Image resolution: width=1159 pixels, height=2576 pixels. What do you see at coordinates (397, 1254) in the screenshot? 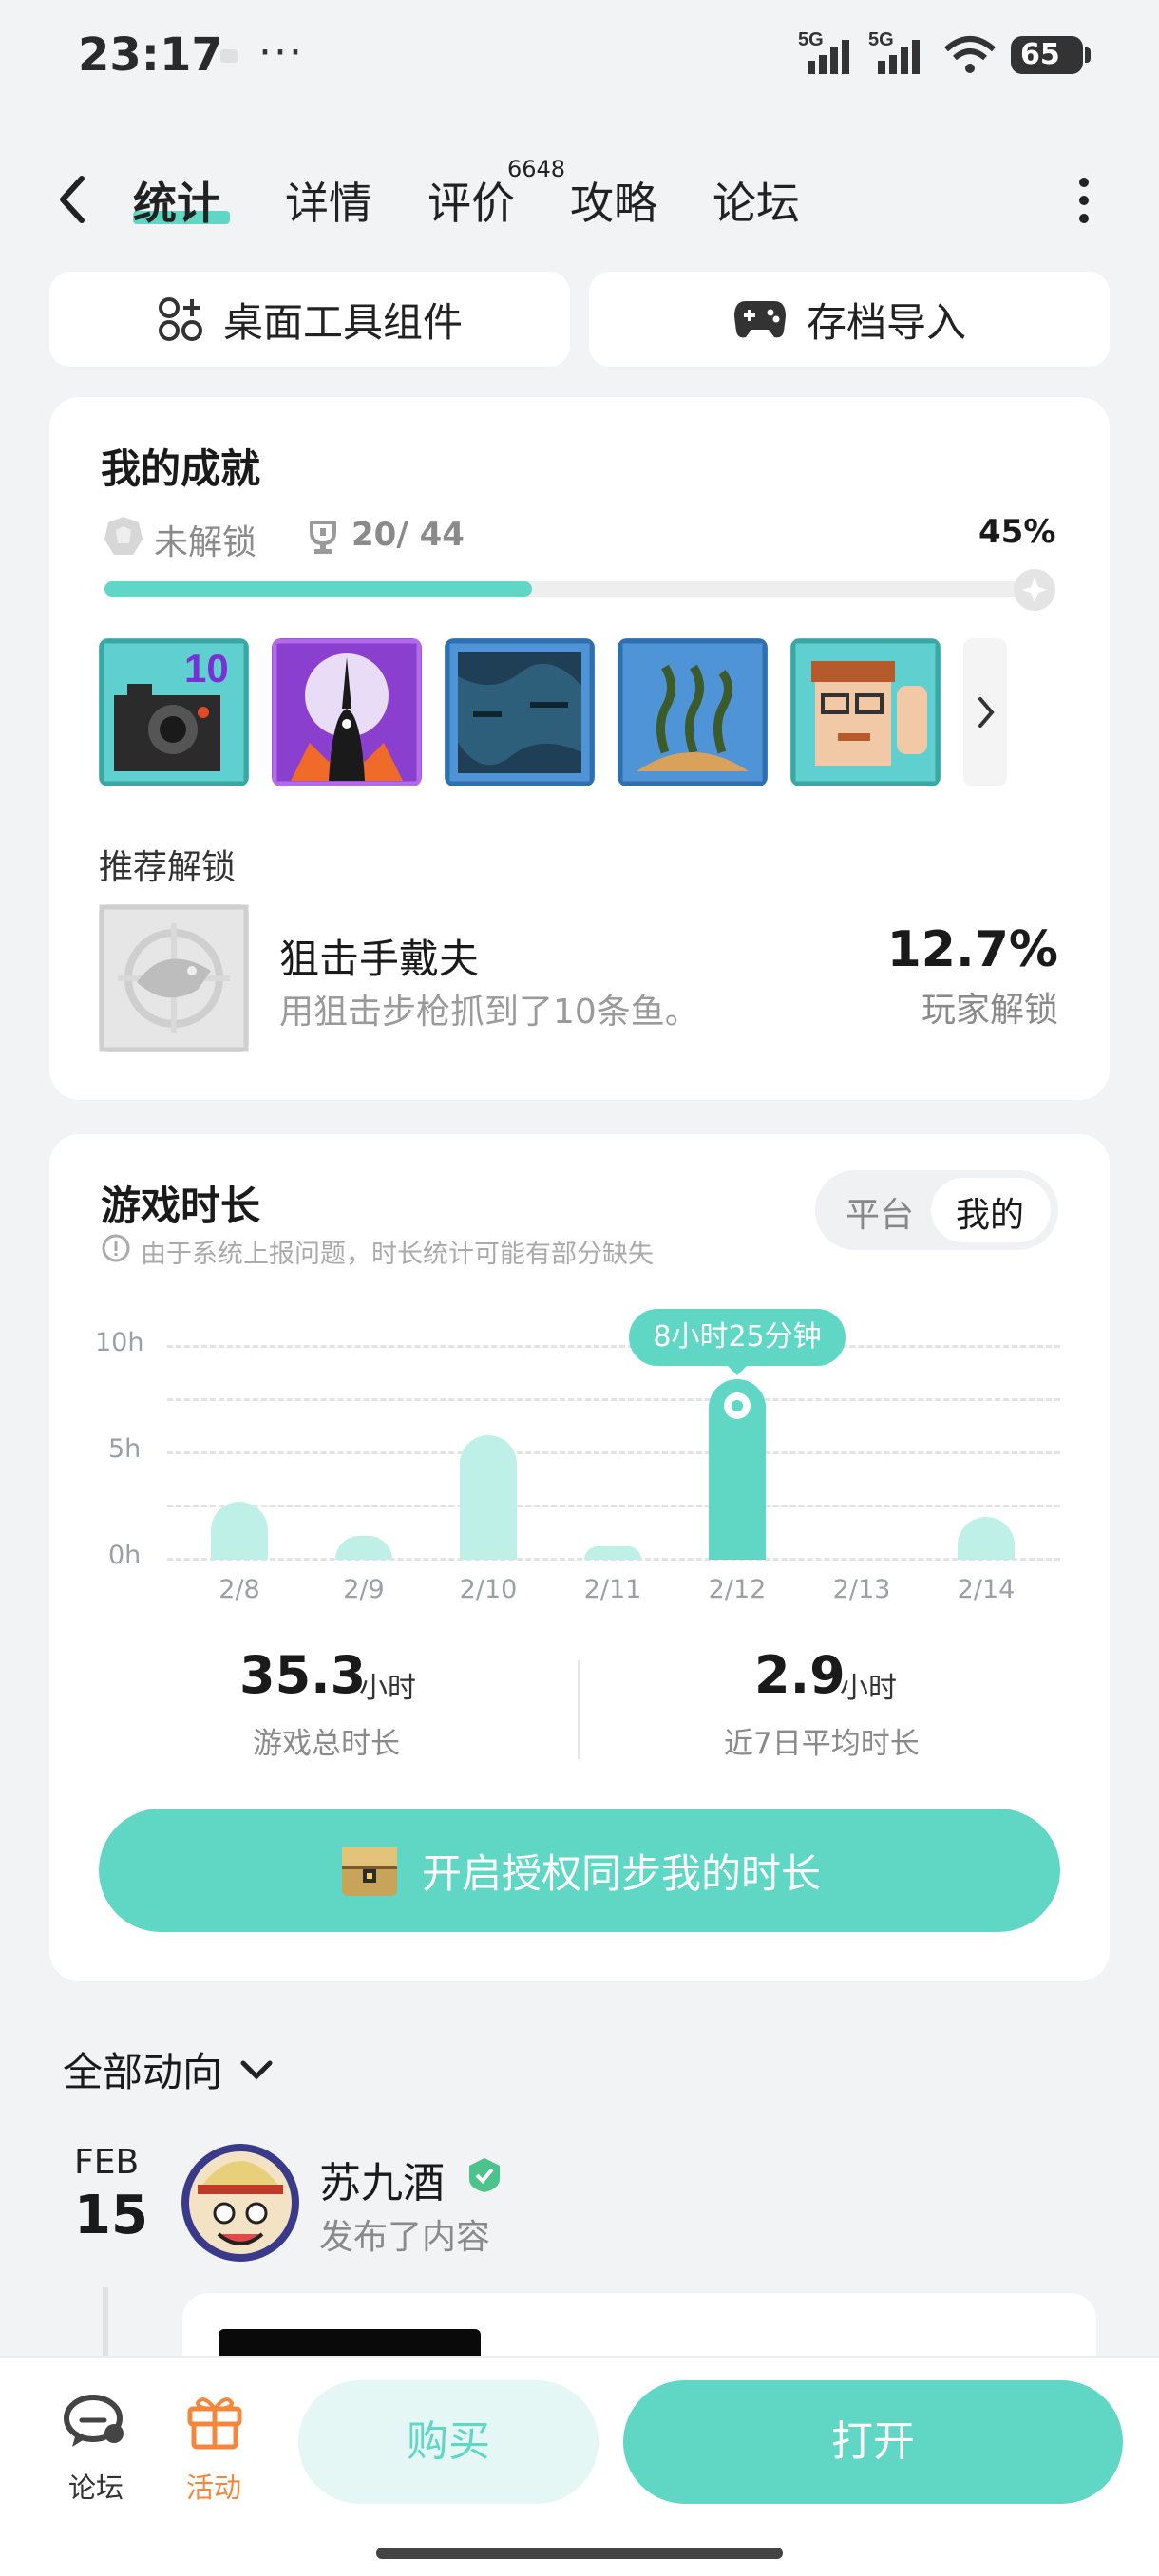
I see `playtime-notice: 由于系统上报问题，时长统计可能有部分缺失` at bounding box center [397, 1254].